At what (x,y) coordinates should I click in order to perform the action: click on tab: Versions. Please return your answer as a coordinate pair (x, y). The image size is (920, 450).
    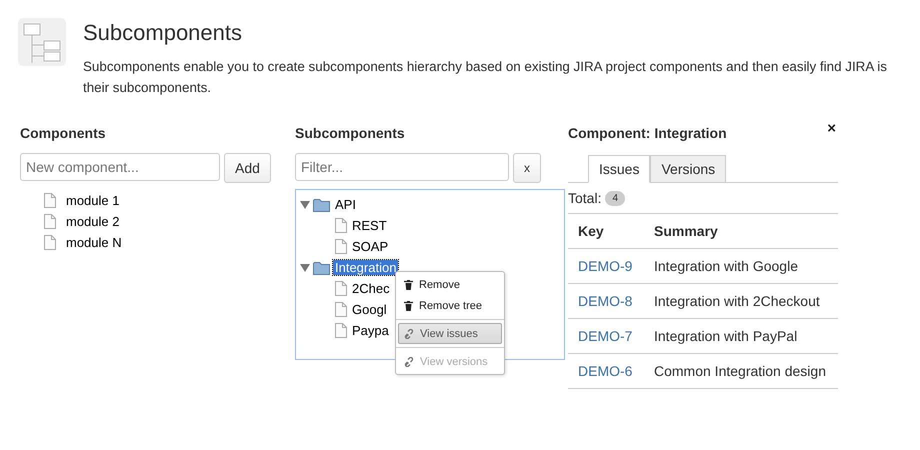
    Looking at the image, I should click on (688, 169).